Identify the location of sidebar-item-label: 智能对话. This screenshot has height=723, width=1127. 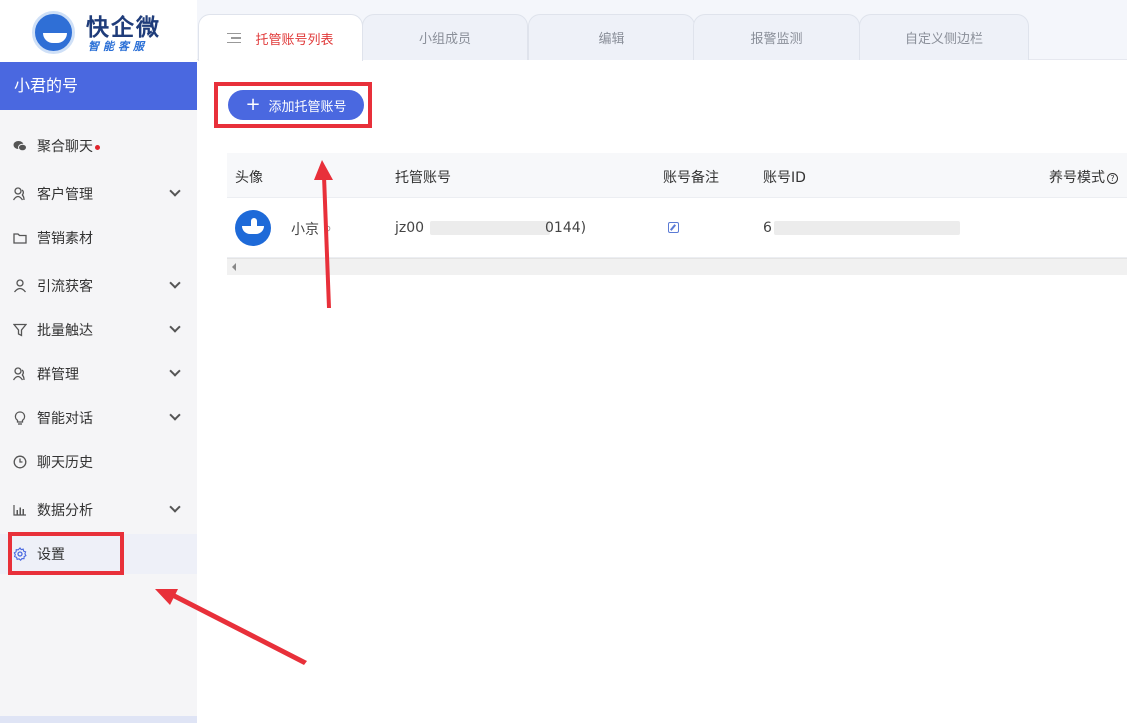
(65, 419).